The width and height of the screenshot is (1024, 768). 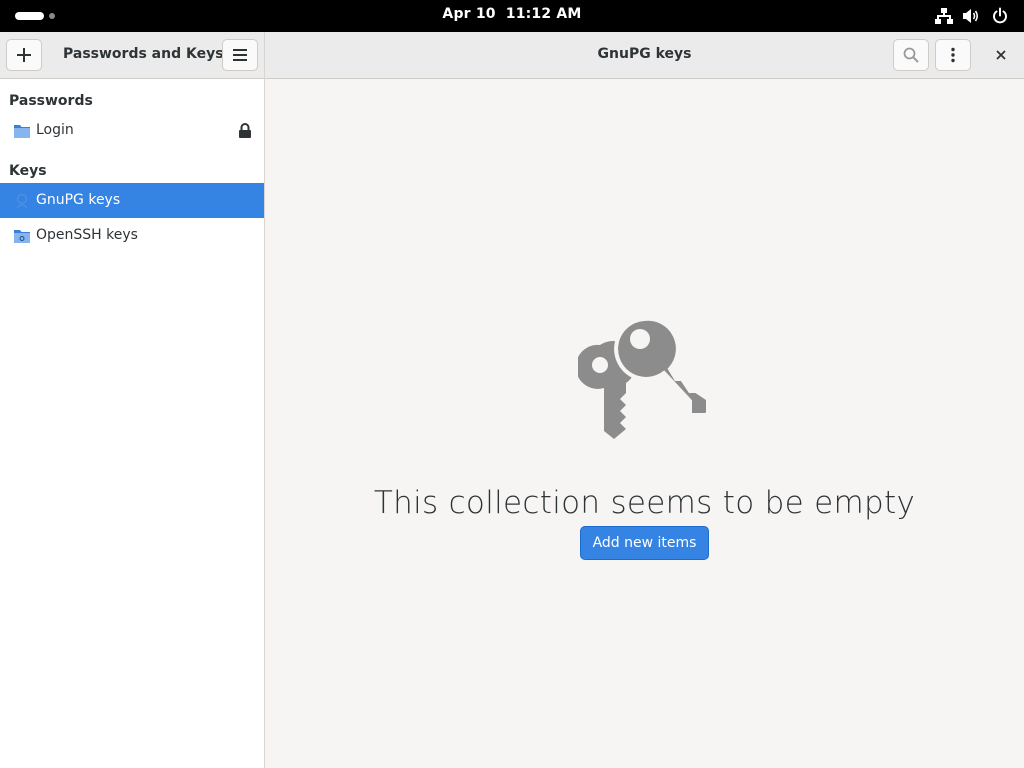 I want to click on new-item-button, so click(x=24, y=55).